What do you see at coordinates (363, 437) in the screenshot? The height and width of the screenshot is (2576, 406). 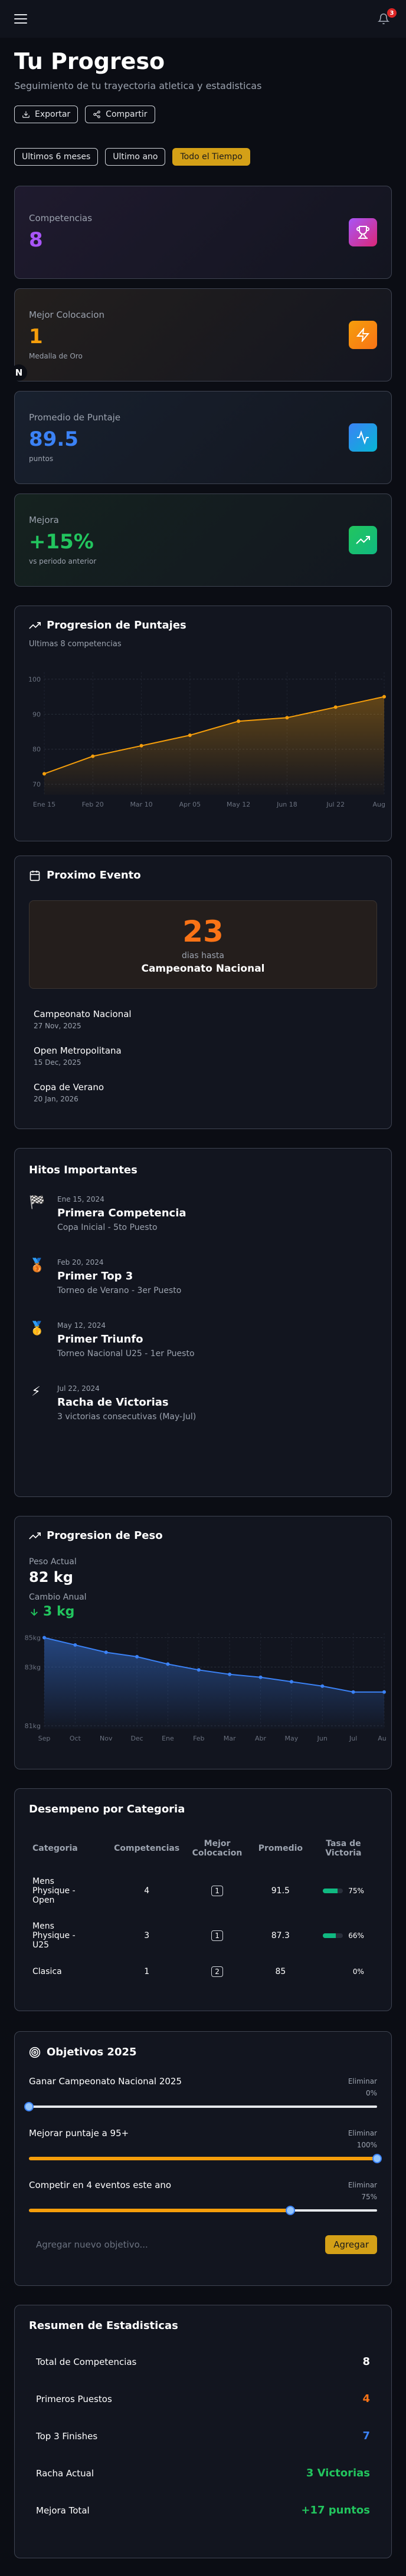 I see `activity-icon` at bounding box center [363, 437].